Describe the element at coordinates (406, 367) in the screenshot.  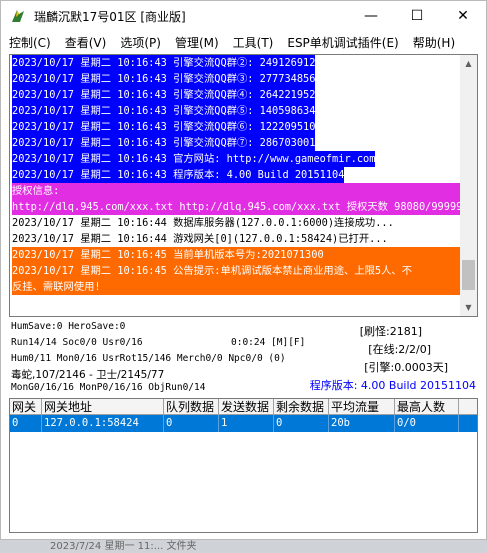
I see `engine-days: [引擎:0.0003天]` at that location.